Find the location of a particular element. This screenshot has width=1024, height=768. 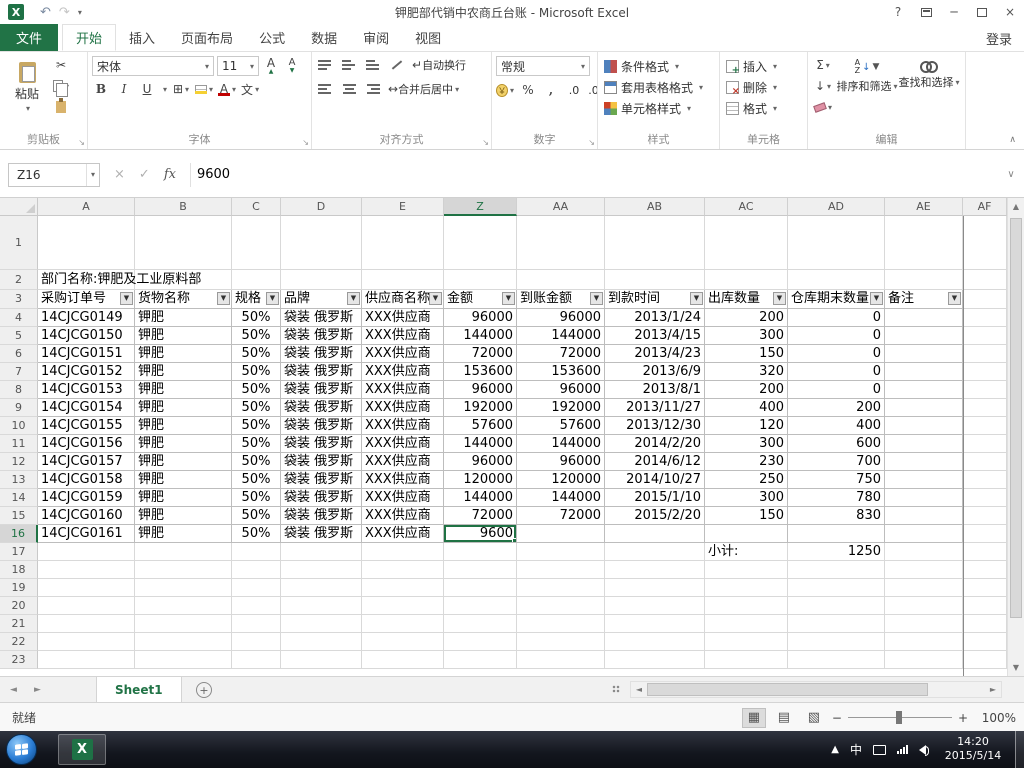

cell-B16: 钾肥 is located at coordinates (183, 534).